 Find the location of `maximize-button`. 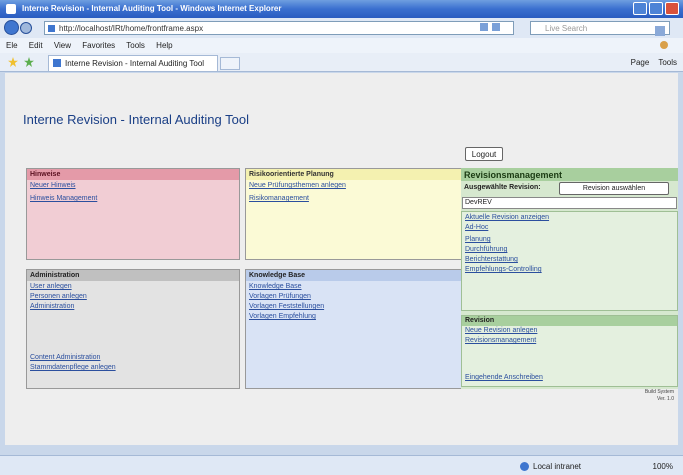

maximize-button is located at coordinates (656, 8).